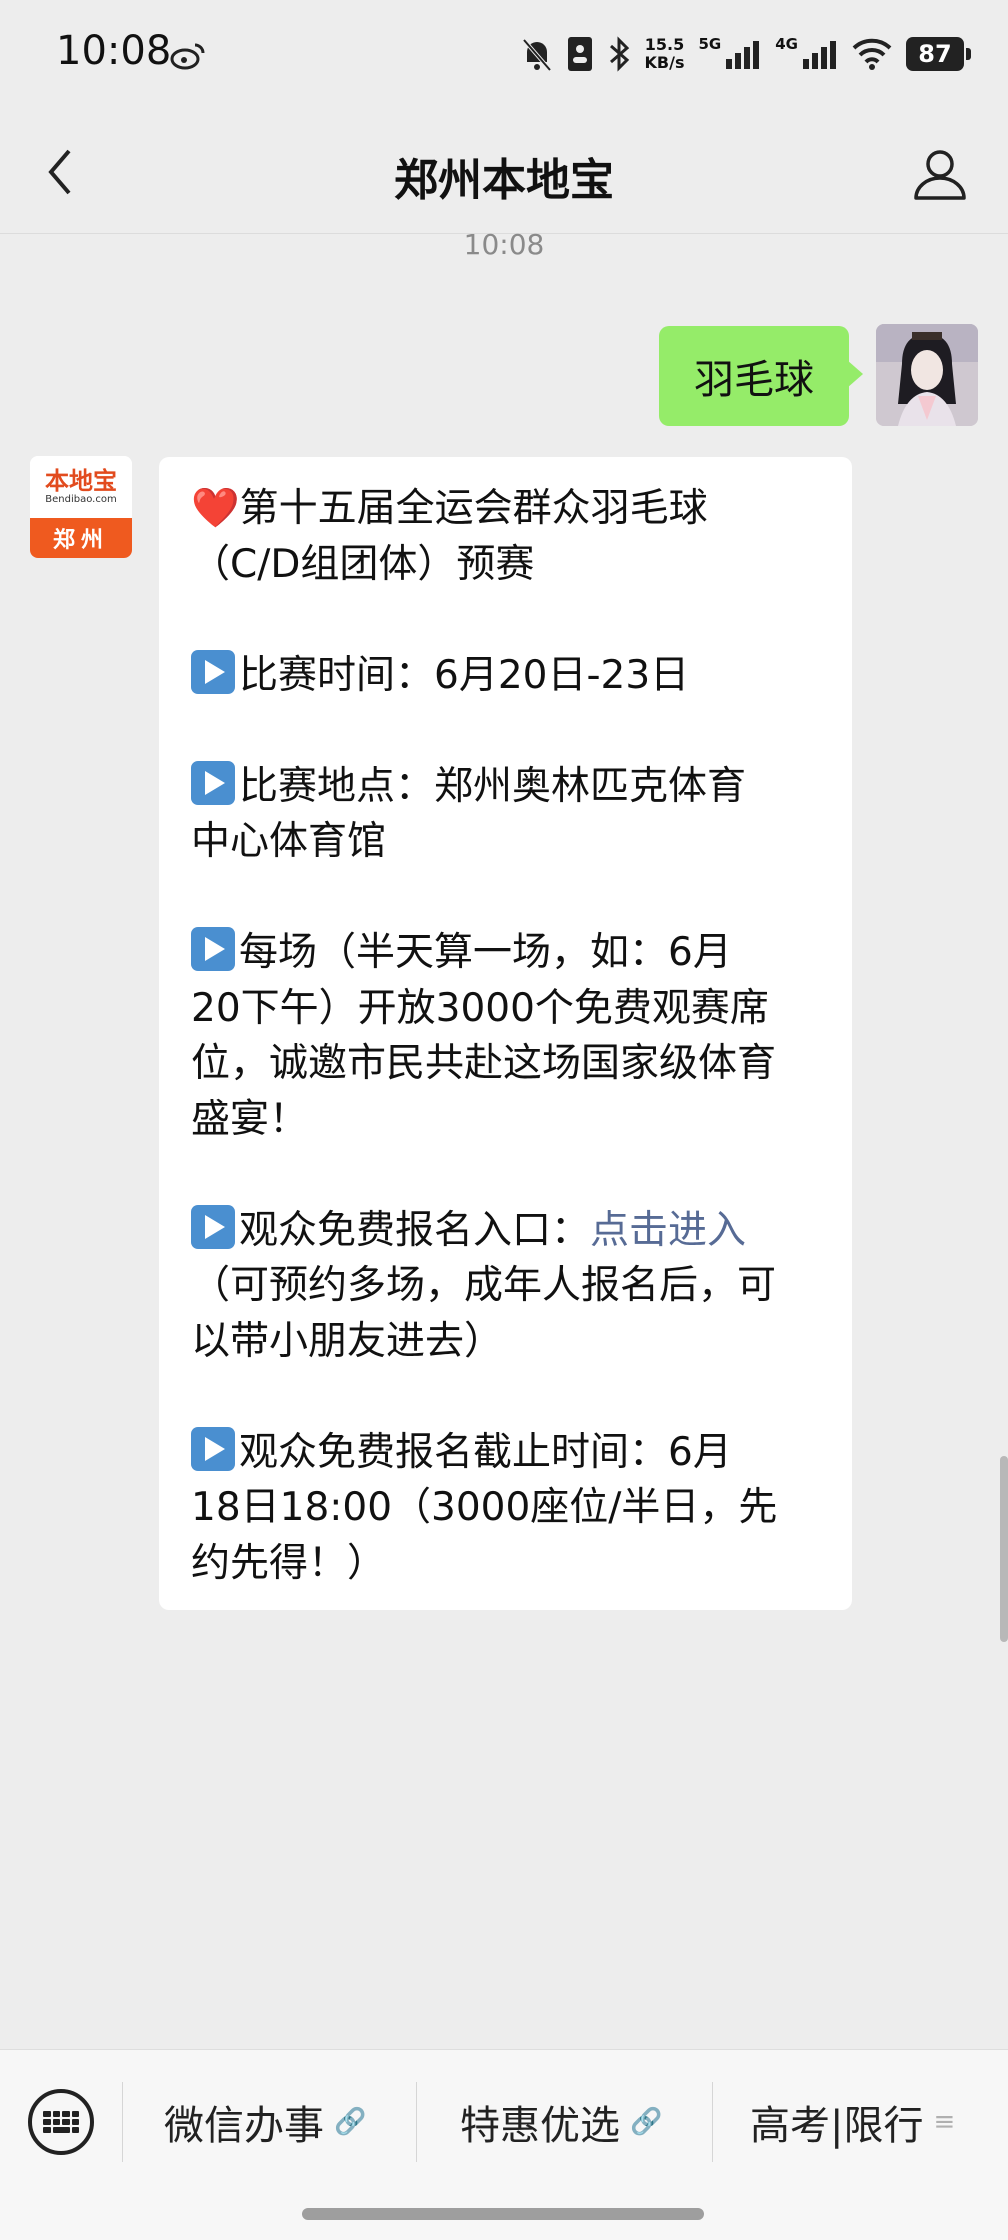 This screenshot has height=2240, width=1008. Describe the element at coordinates (872, 54) in the screenshot. I see `wifi-icon` at that location.